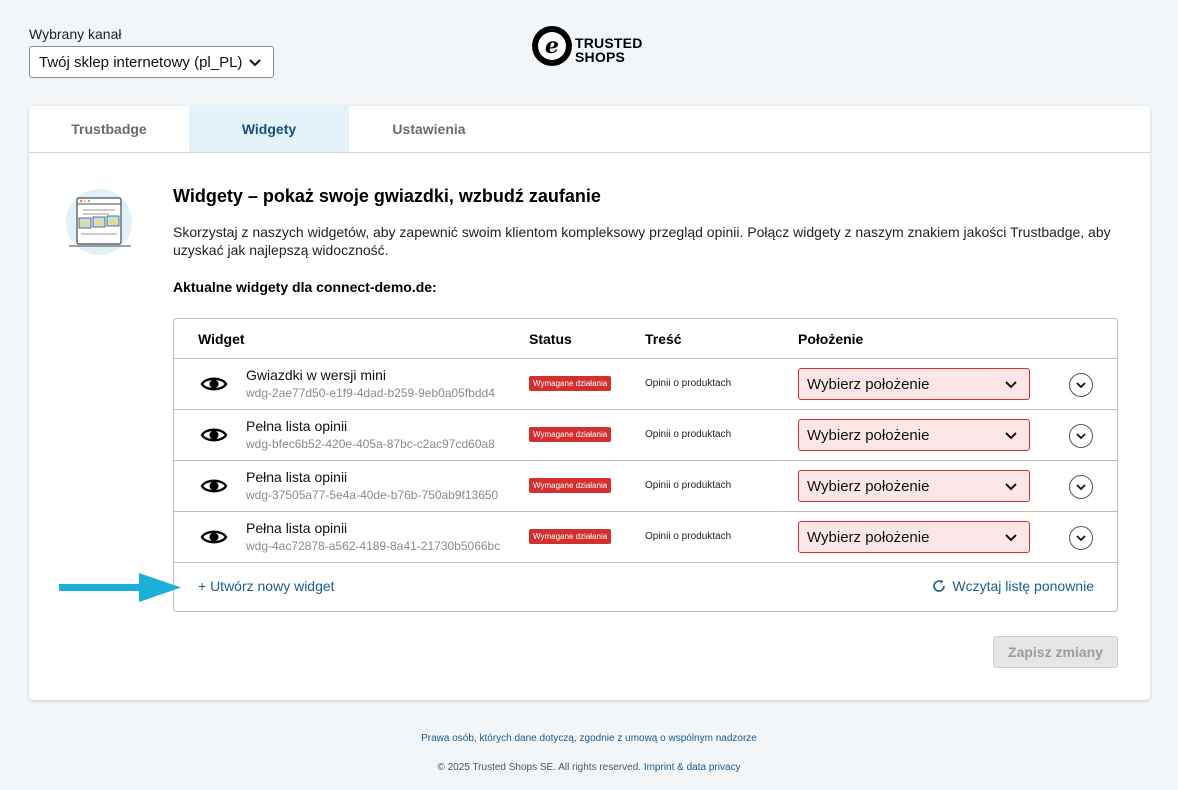  Describe the element at coordinates (305, 287) in the screenshot. I see `current-widgets-label: Aktualne widgety dla connect-demo.de:` at that location.